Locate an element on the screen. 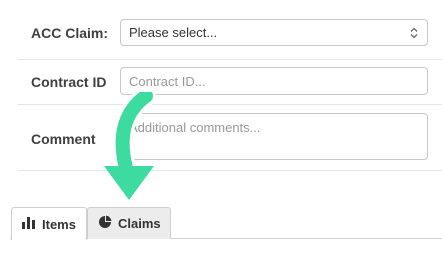 This screenshot has height=255, width=442. acc-claim-label: ACC Claim: is located at coordinates (70, 33).